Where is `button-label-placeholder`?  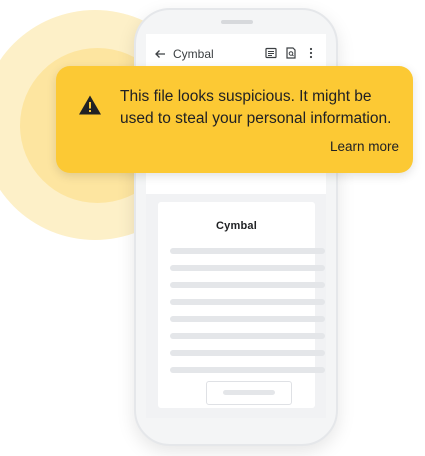 button-label-placeholder is located at coordinates (249, 392).